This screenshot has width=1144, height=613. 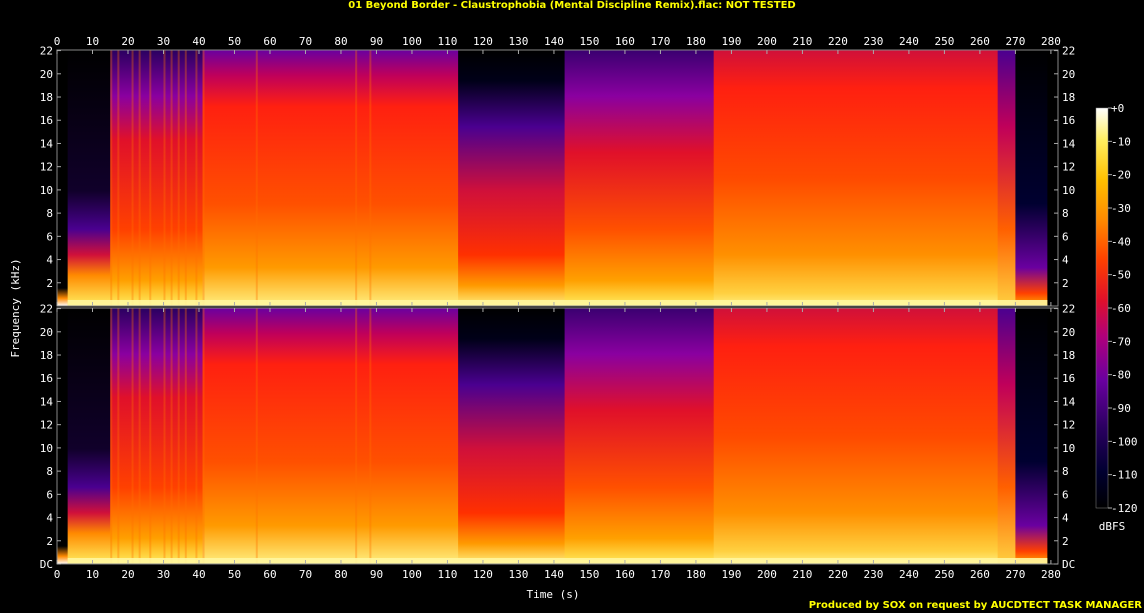 What do you see at coordinates (269, 41) in the screenshot?
I see `x-tick-label-top: 60` at bounding box center [269, 41].